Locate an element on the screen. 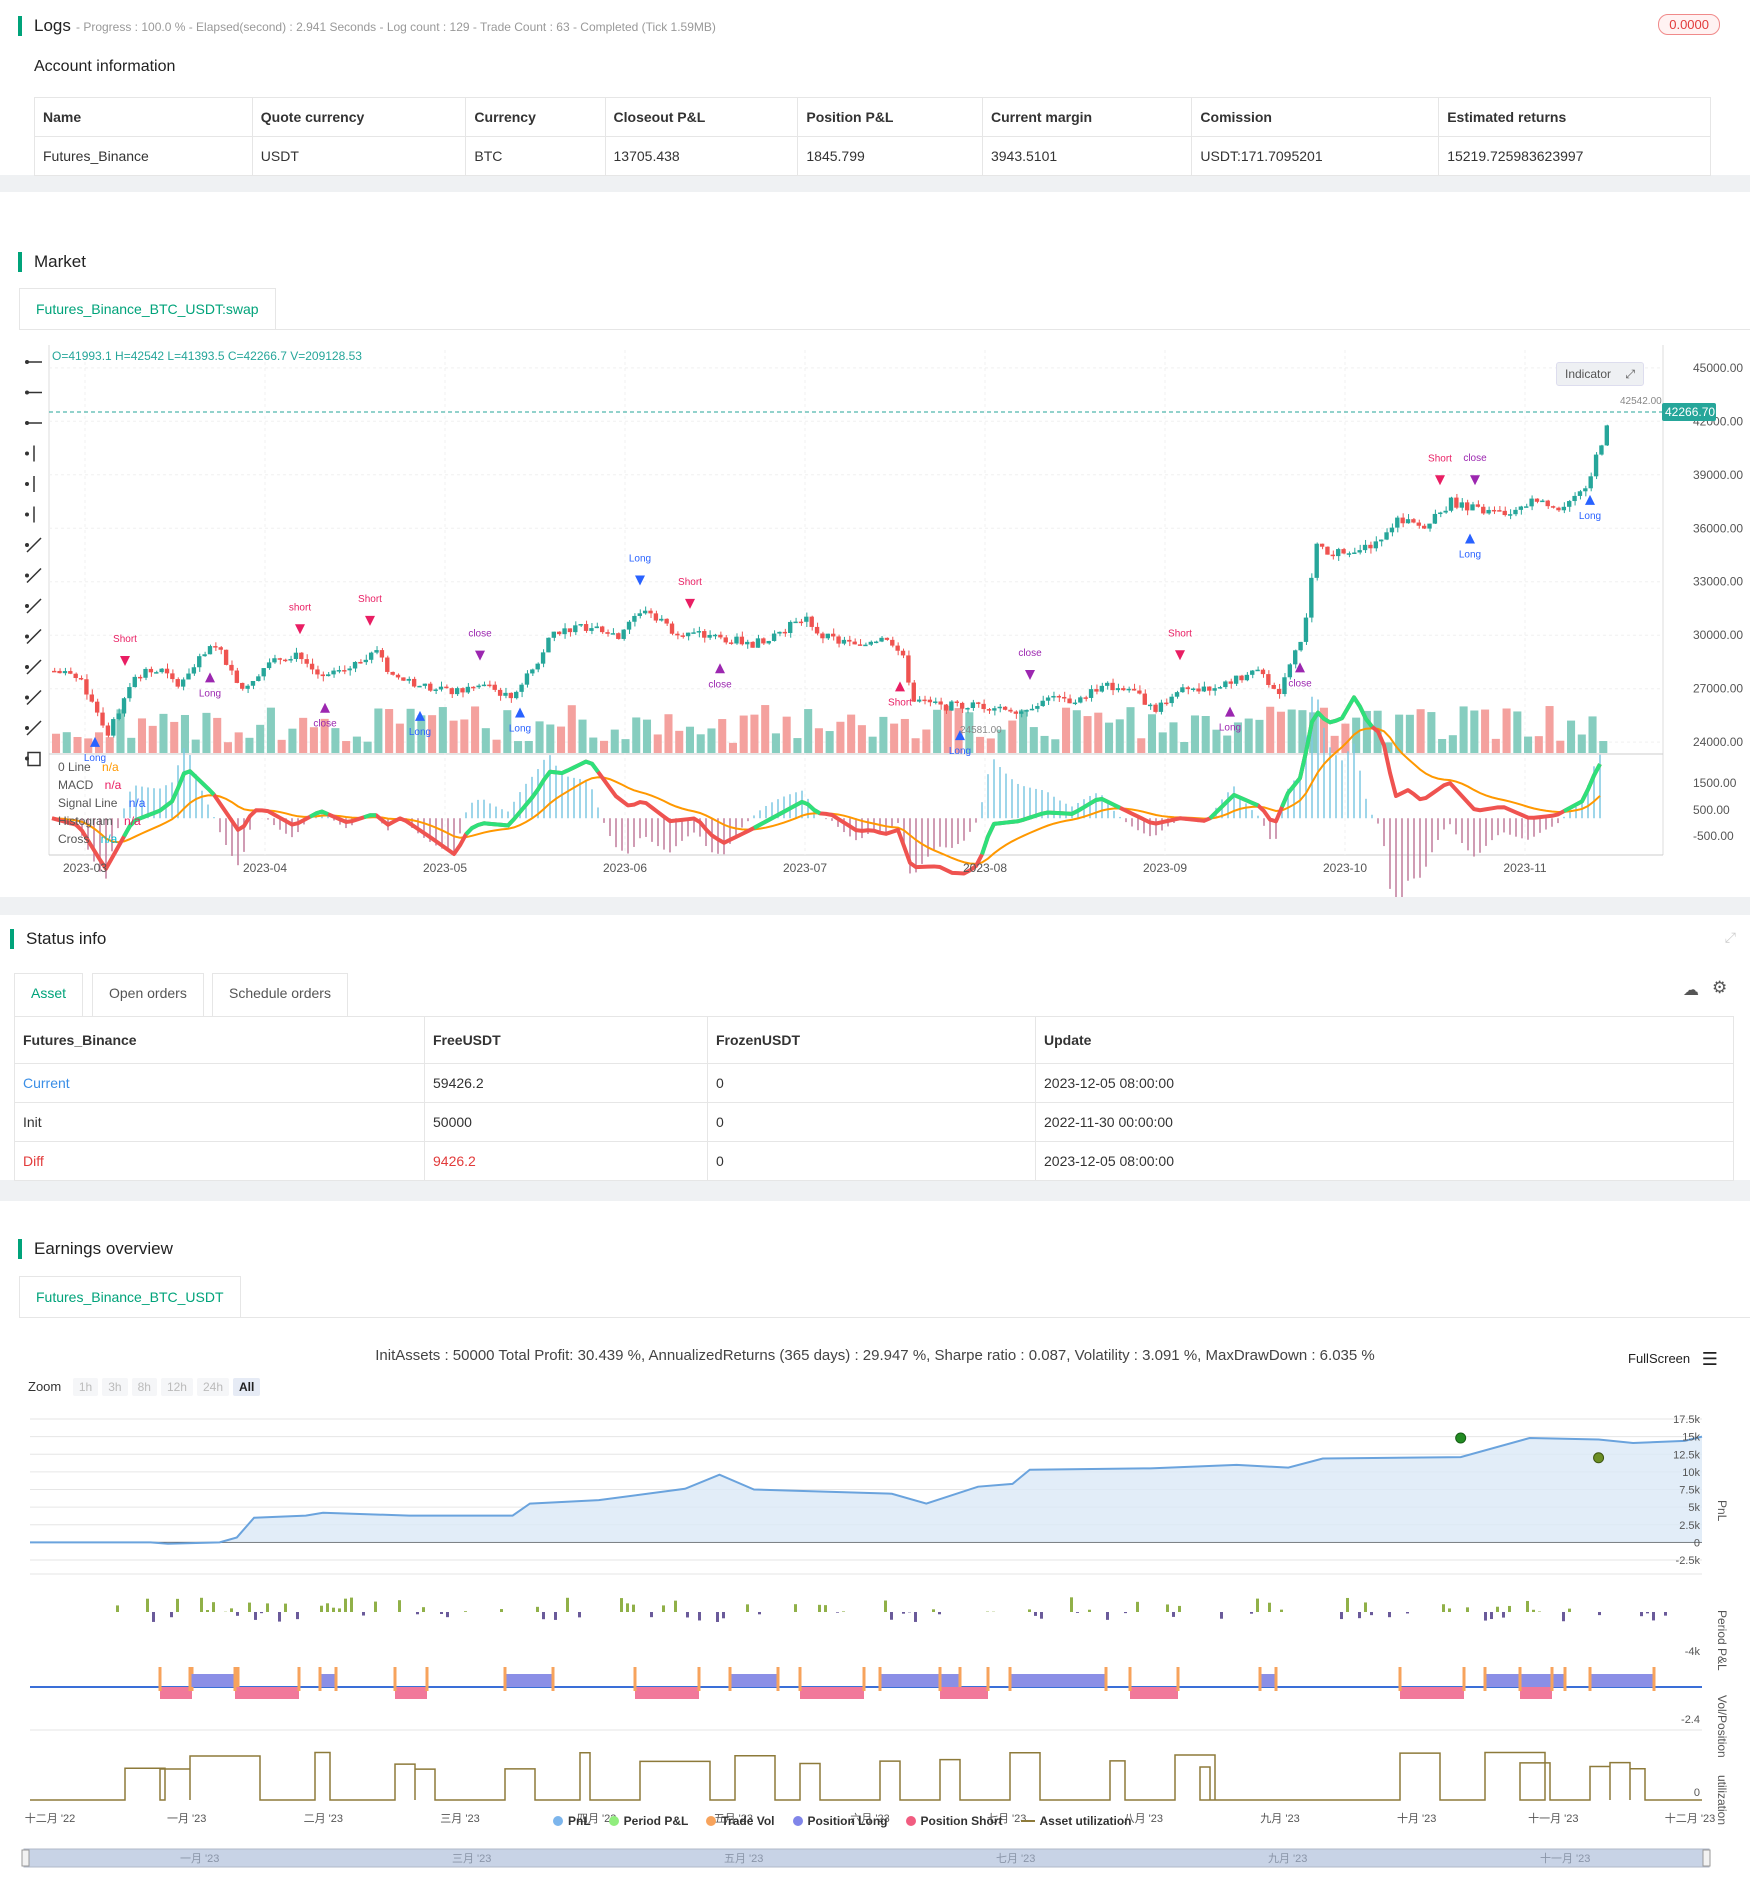  pitchfork-icon is located at coordinates (33, 697).